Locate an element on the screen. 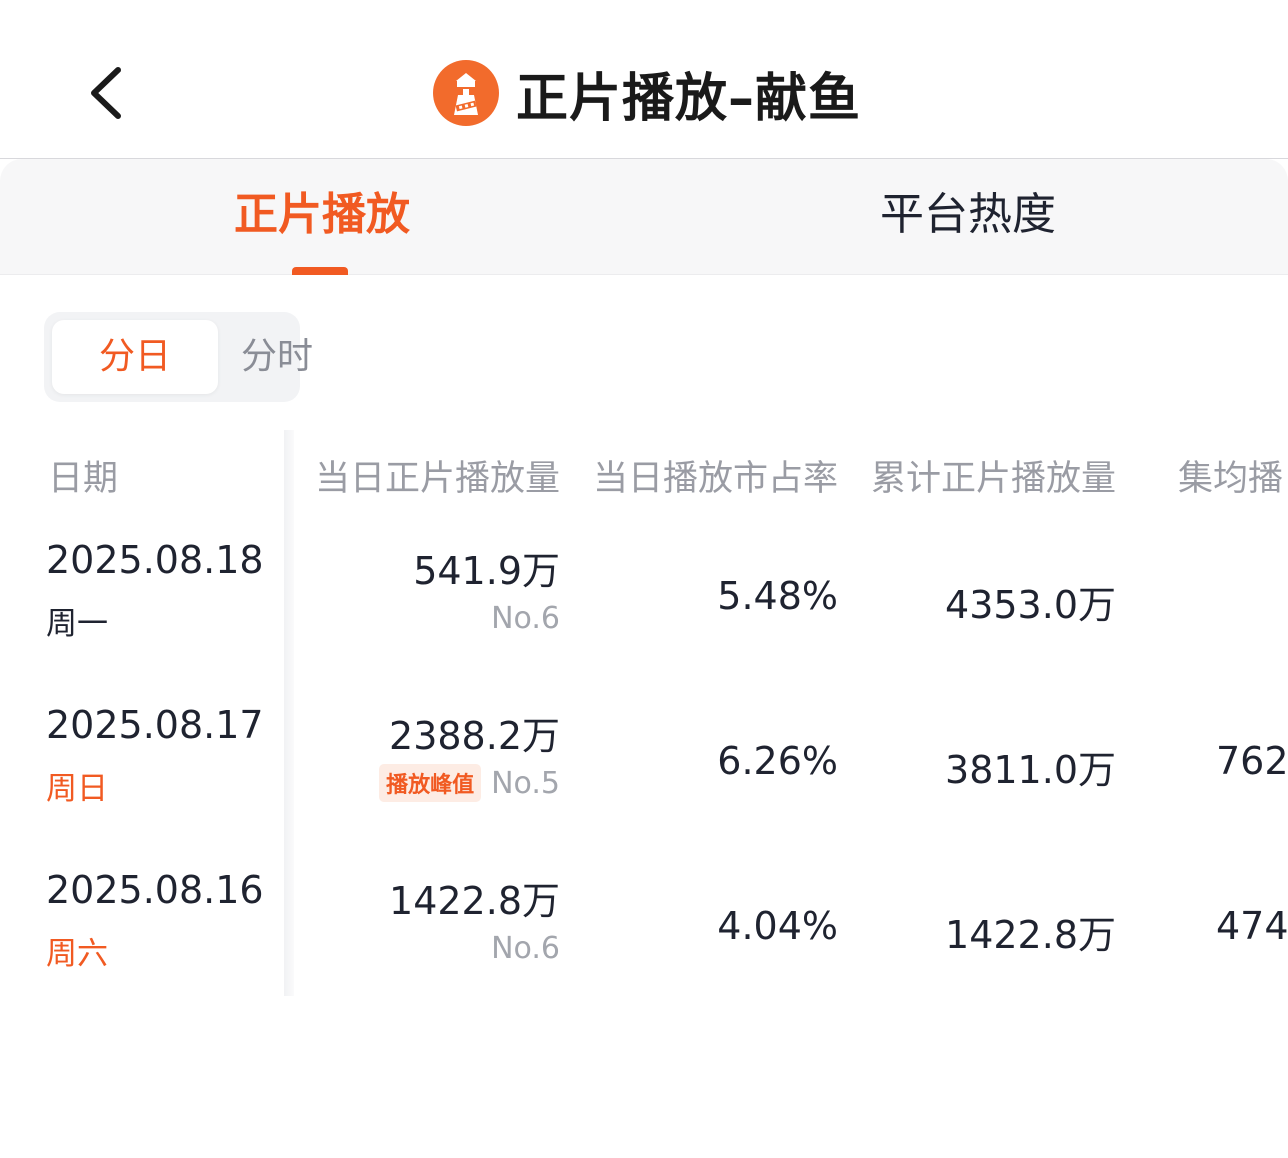 The width and height of the screenshot is (1288, 1158). tab-bar: 正片播放 平台热度 is located at coordinates (644, 217).